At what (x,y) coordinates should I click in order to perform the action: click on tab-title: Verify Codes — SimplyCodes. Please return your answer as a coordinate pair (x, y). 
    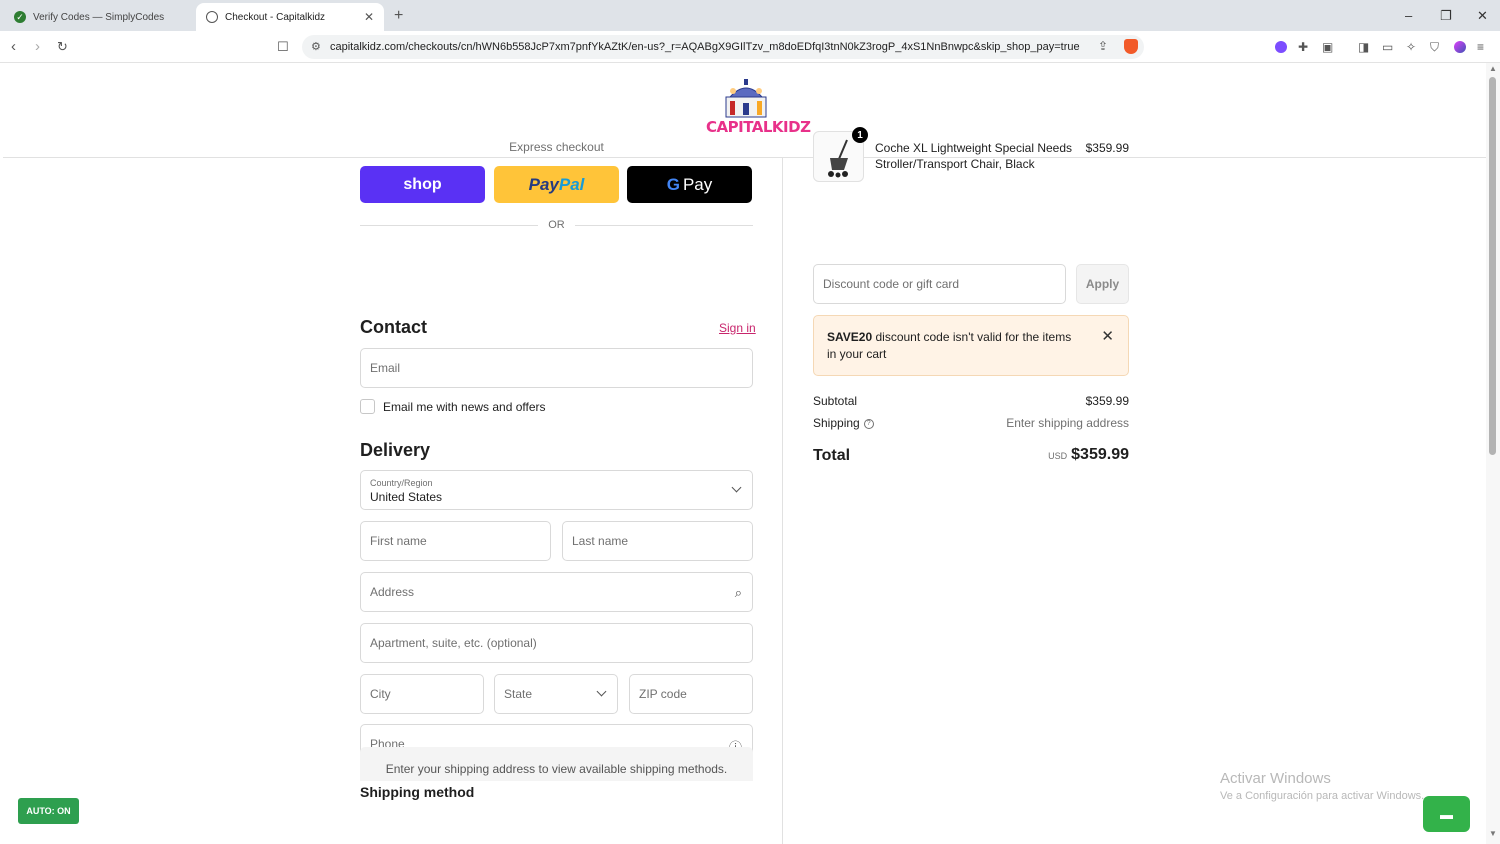
    Looking at the image, I should click on (99, 17).